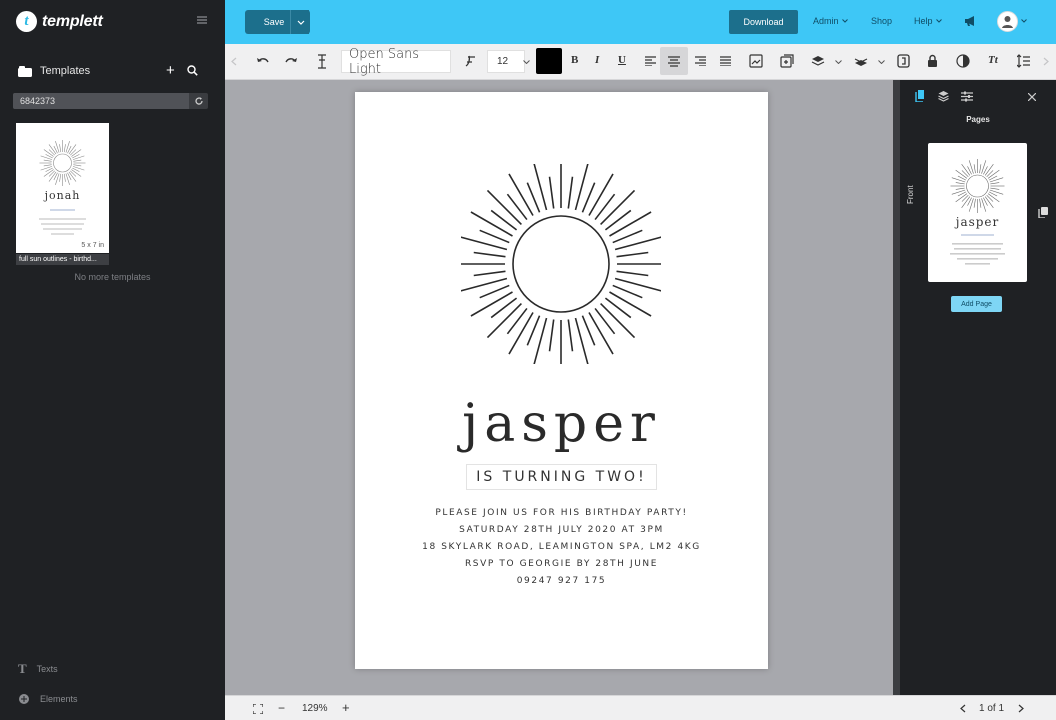  I want to click on details-line: 18 SKYLARK ROAD, LEAMINGTON SPA, LM2 4KG, so click(561, 547).